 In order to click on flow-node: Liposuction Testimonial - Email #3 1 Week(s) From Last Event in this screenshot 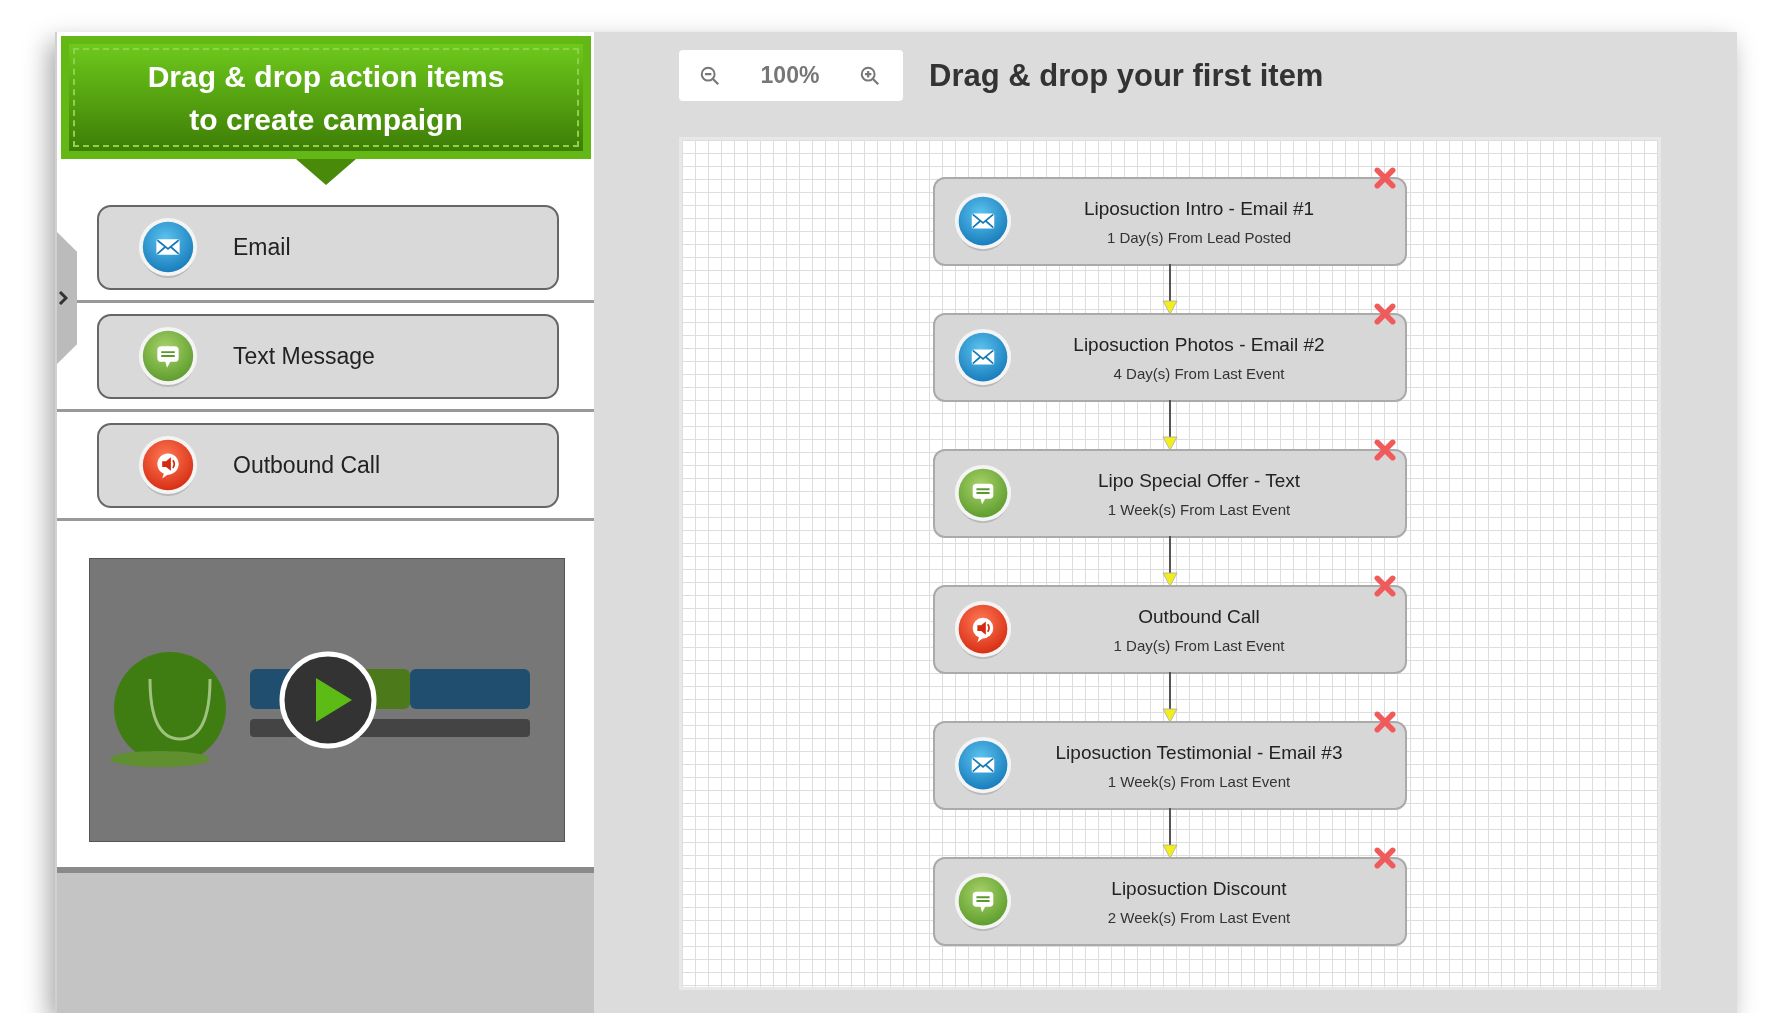, I will do `click(1170, 765)`.